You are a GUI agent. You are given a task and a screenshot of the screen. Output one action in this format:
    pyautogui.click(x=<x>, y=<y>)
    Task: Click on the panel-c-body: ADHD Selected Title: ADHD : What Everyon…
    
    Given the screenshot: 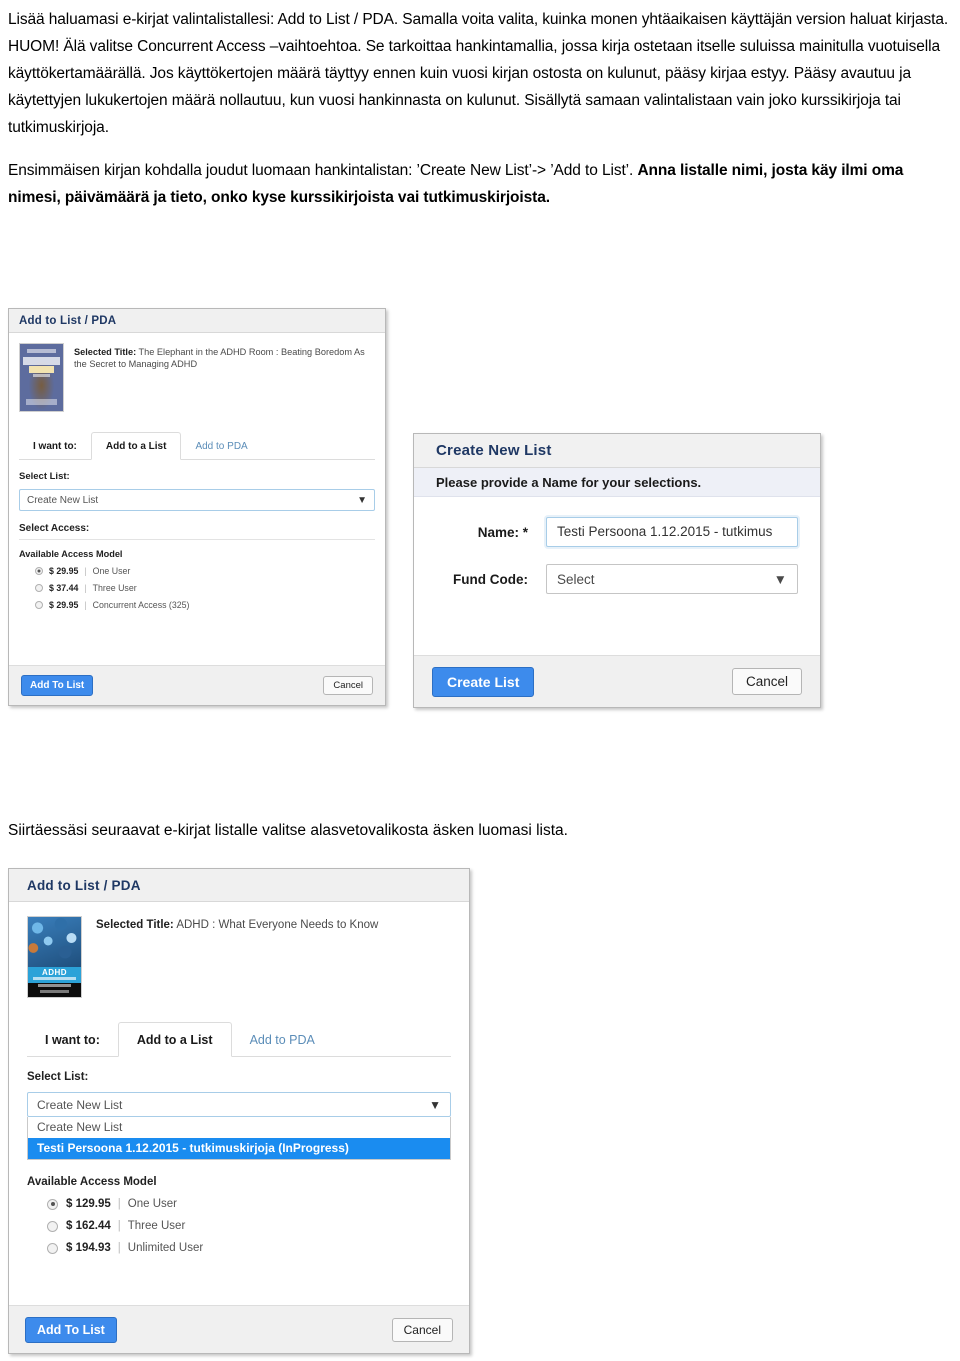 What is the action you would take?
    pyautogui.click(x=239, y=1078)
    